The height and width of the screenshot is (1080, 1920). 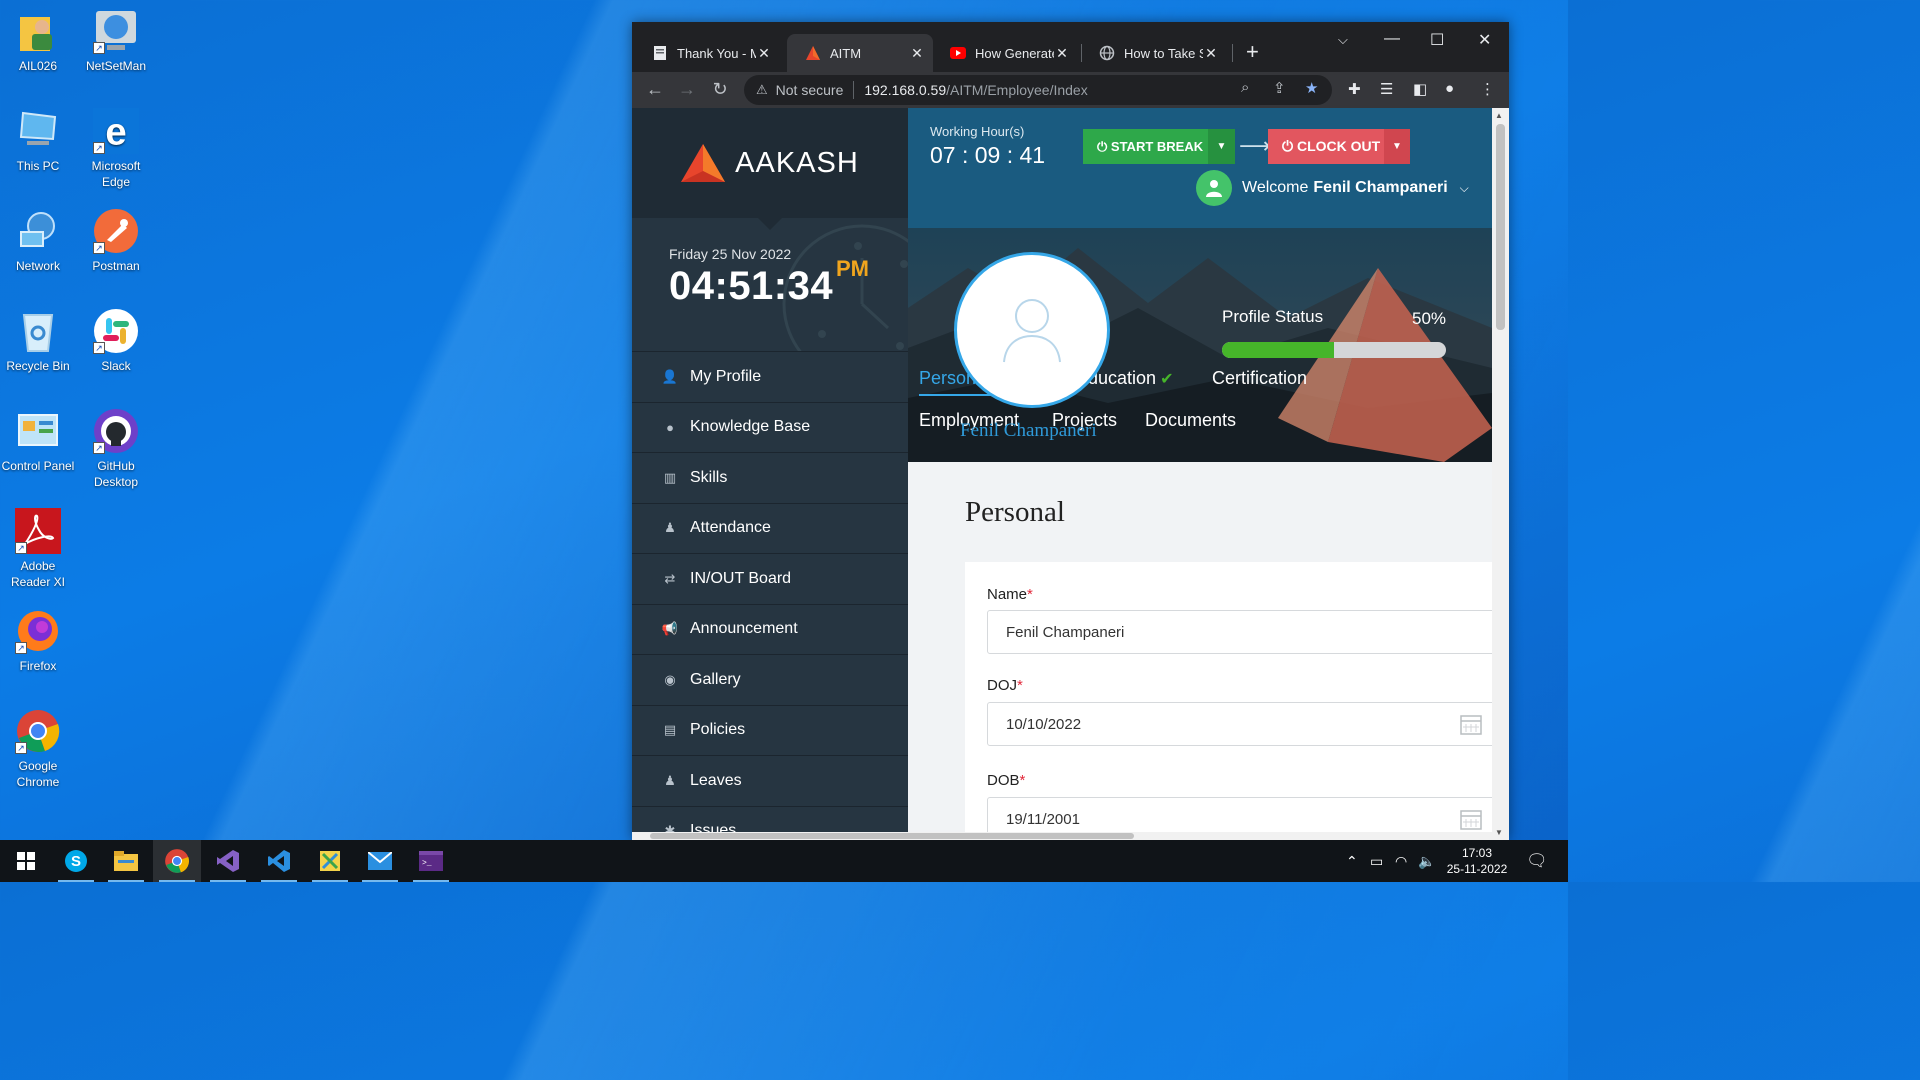 I want to click on sidebar-item-attendance: ♟ Attendance, so click(x=770, y=529).